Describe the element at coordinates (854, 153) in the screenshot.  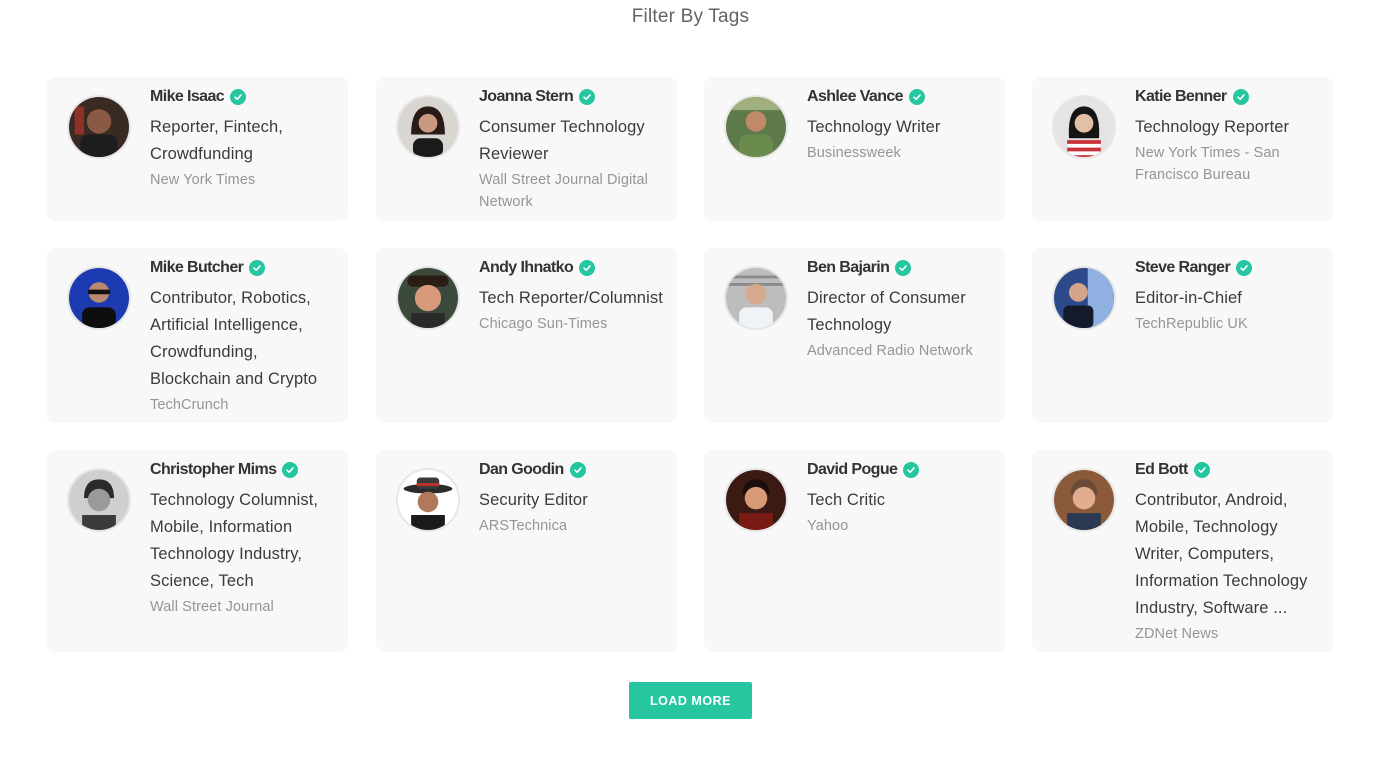
I see `journalist-outlet: Businessweek` at that location.